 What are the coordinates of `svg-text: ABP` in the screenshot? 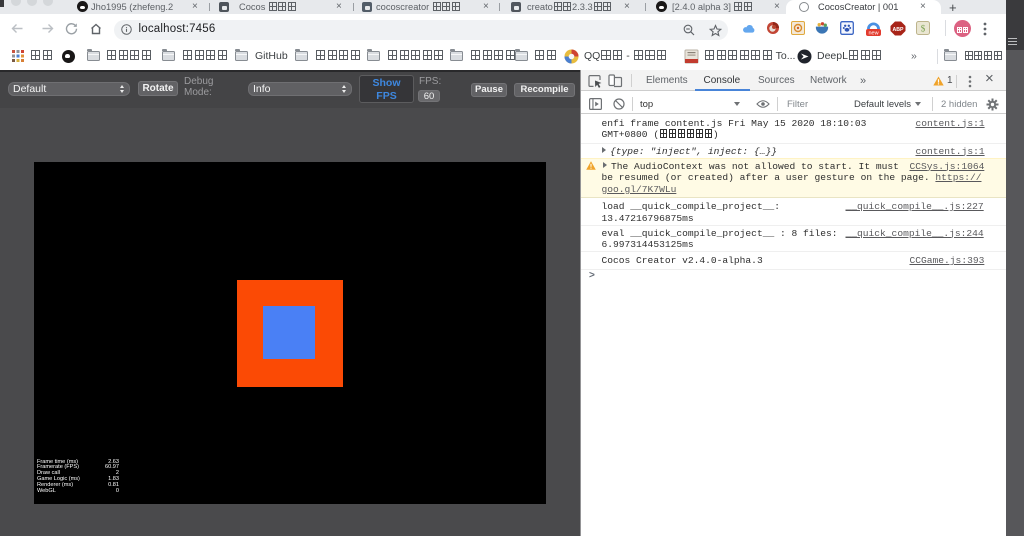 It's located at (898, 30).